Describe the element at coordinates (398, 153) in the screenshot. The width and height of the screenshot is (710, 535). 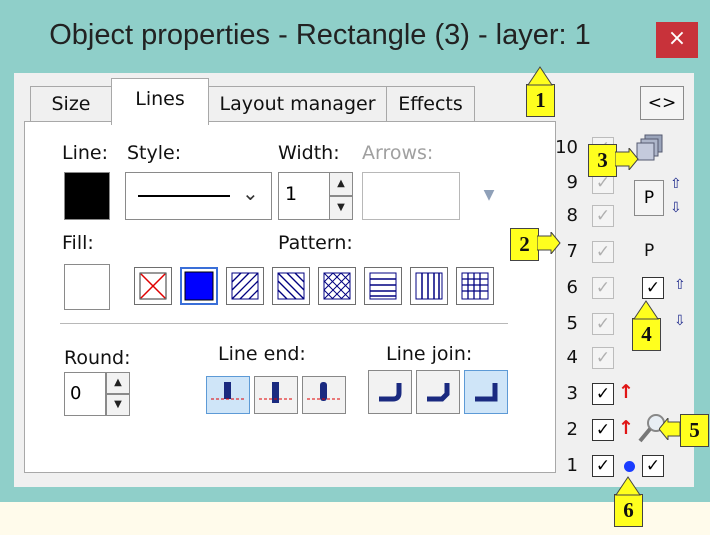
I see `arrows-label: Arrows:` at that location.